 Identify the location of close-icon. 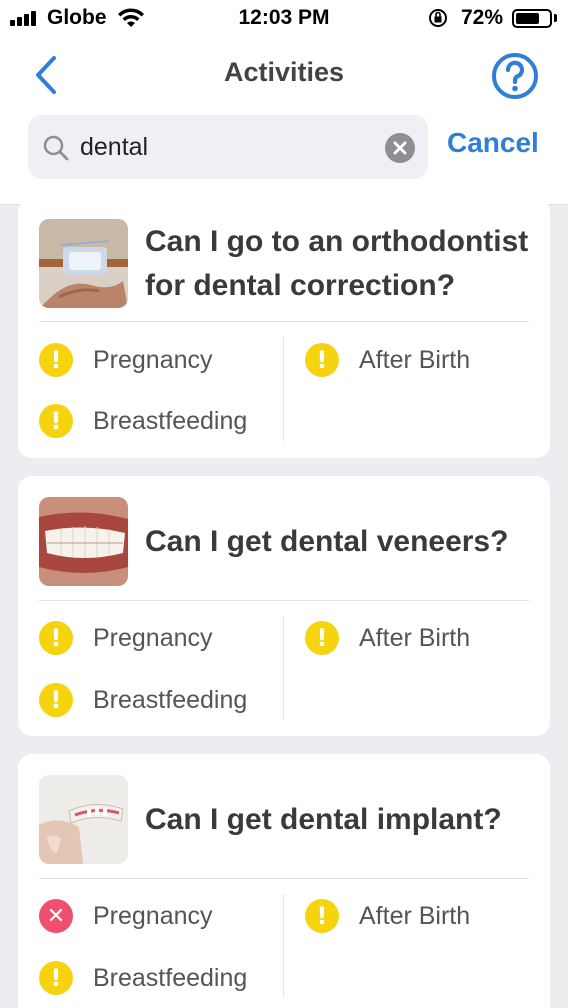
(400, 148).